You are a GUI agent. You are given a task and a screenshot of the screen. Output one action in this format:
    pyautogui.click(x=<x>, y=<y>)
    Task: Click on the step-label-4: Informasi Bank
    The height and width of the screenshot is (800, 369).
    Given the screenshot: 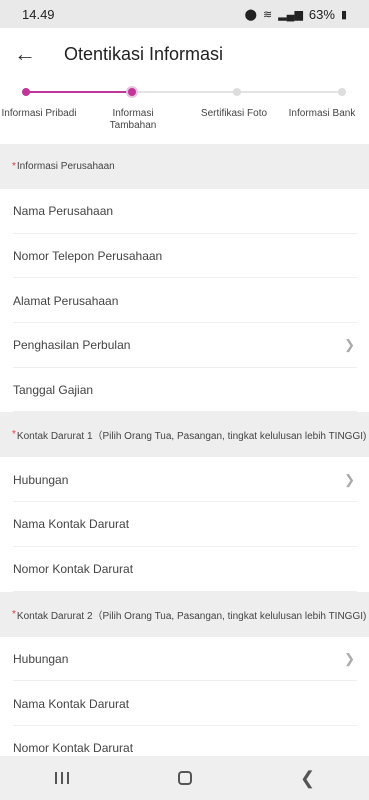 What is the action you would take?
    pyautogui.click(x=322, y=113)
    